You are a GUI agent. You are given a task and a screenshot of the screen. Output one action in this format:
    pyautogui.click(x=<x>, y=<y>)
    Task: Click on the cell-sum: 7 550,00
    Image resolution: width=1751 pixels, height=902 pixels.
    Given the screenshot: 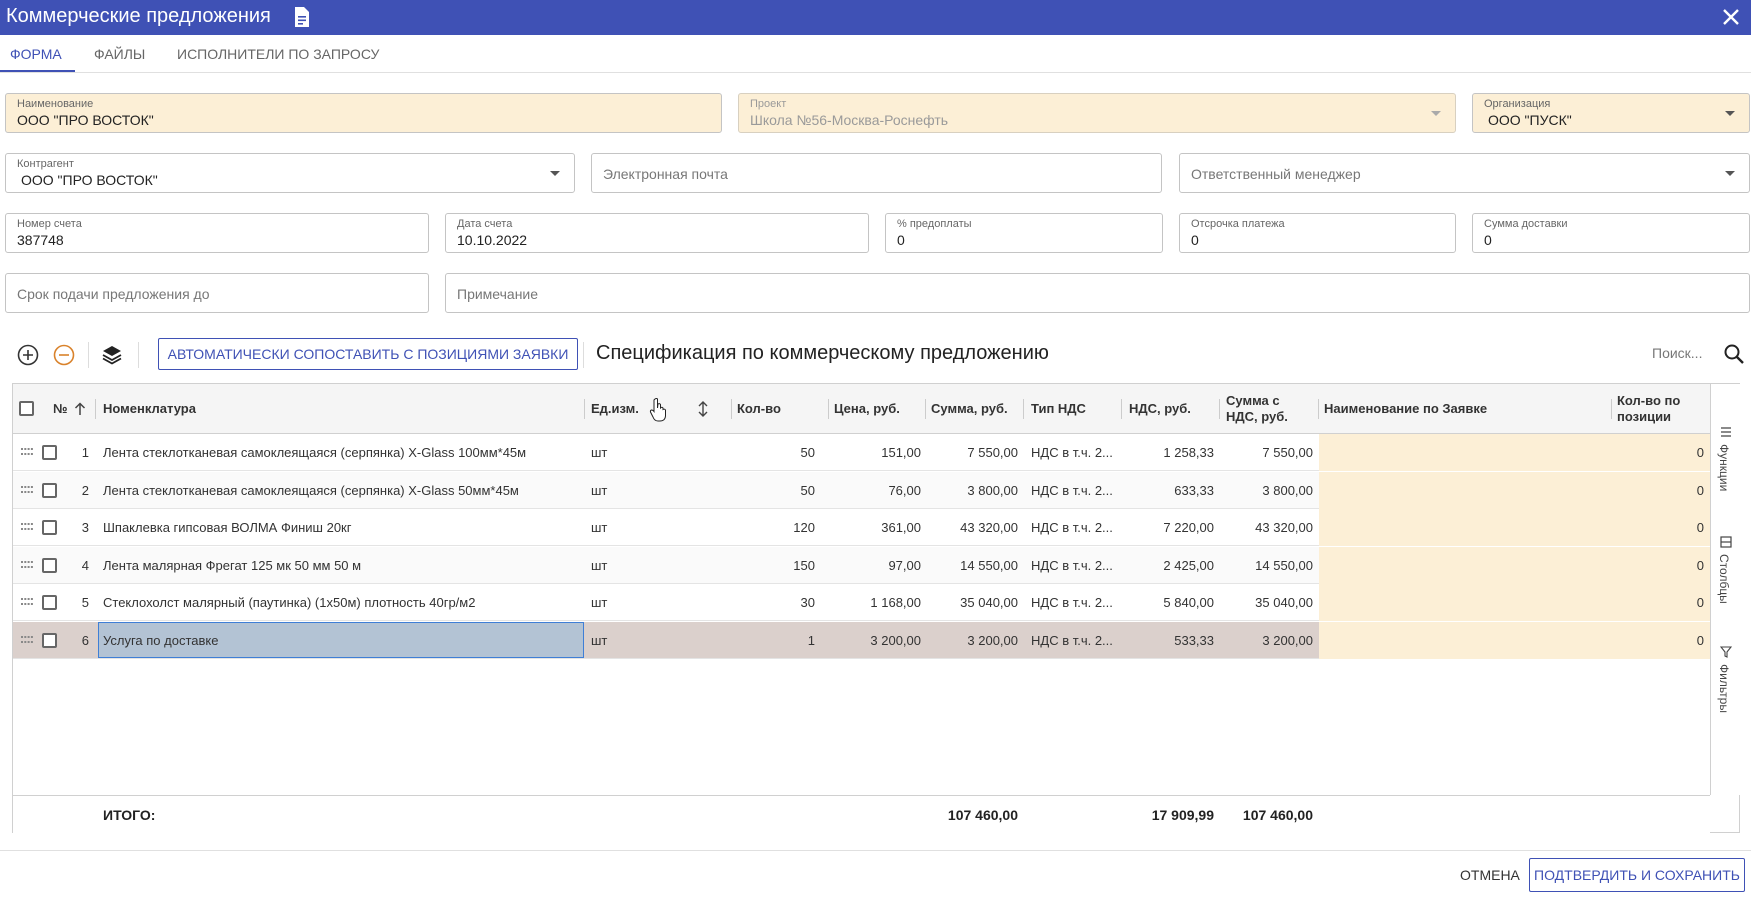 What is the action you would take?
    pyautogui.click(x=973, y=452)
    